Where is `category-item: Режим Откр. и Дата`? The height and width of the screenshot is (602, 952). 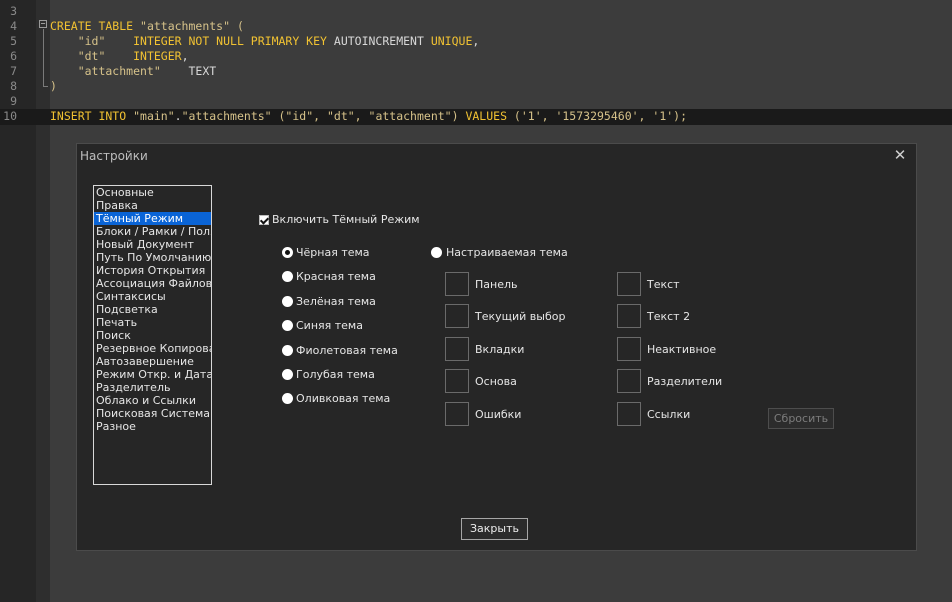 category-item: Режим Откр. и Дата is located at coordinates (152, 374).